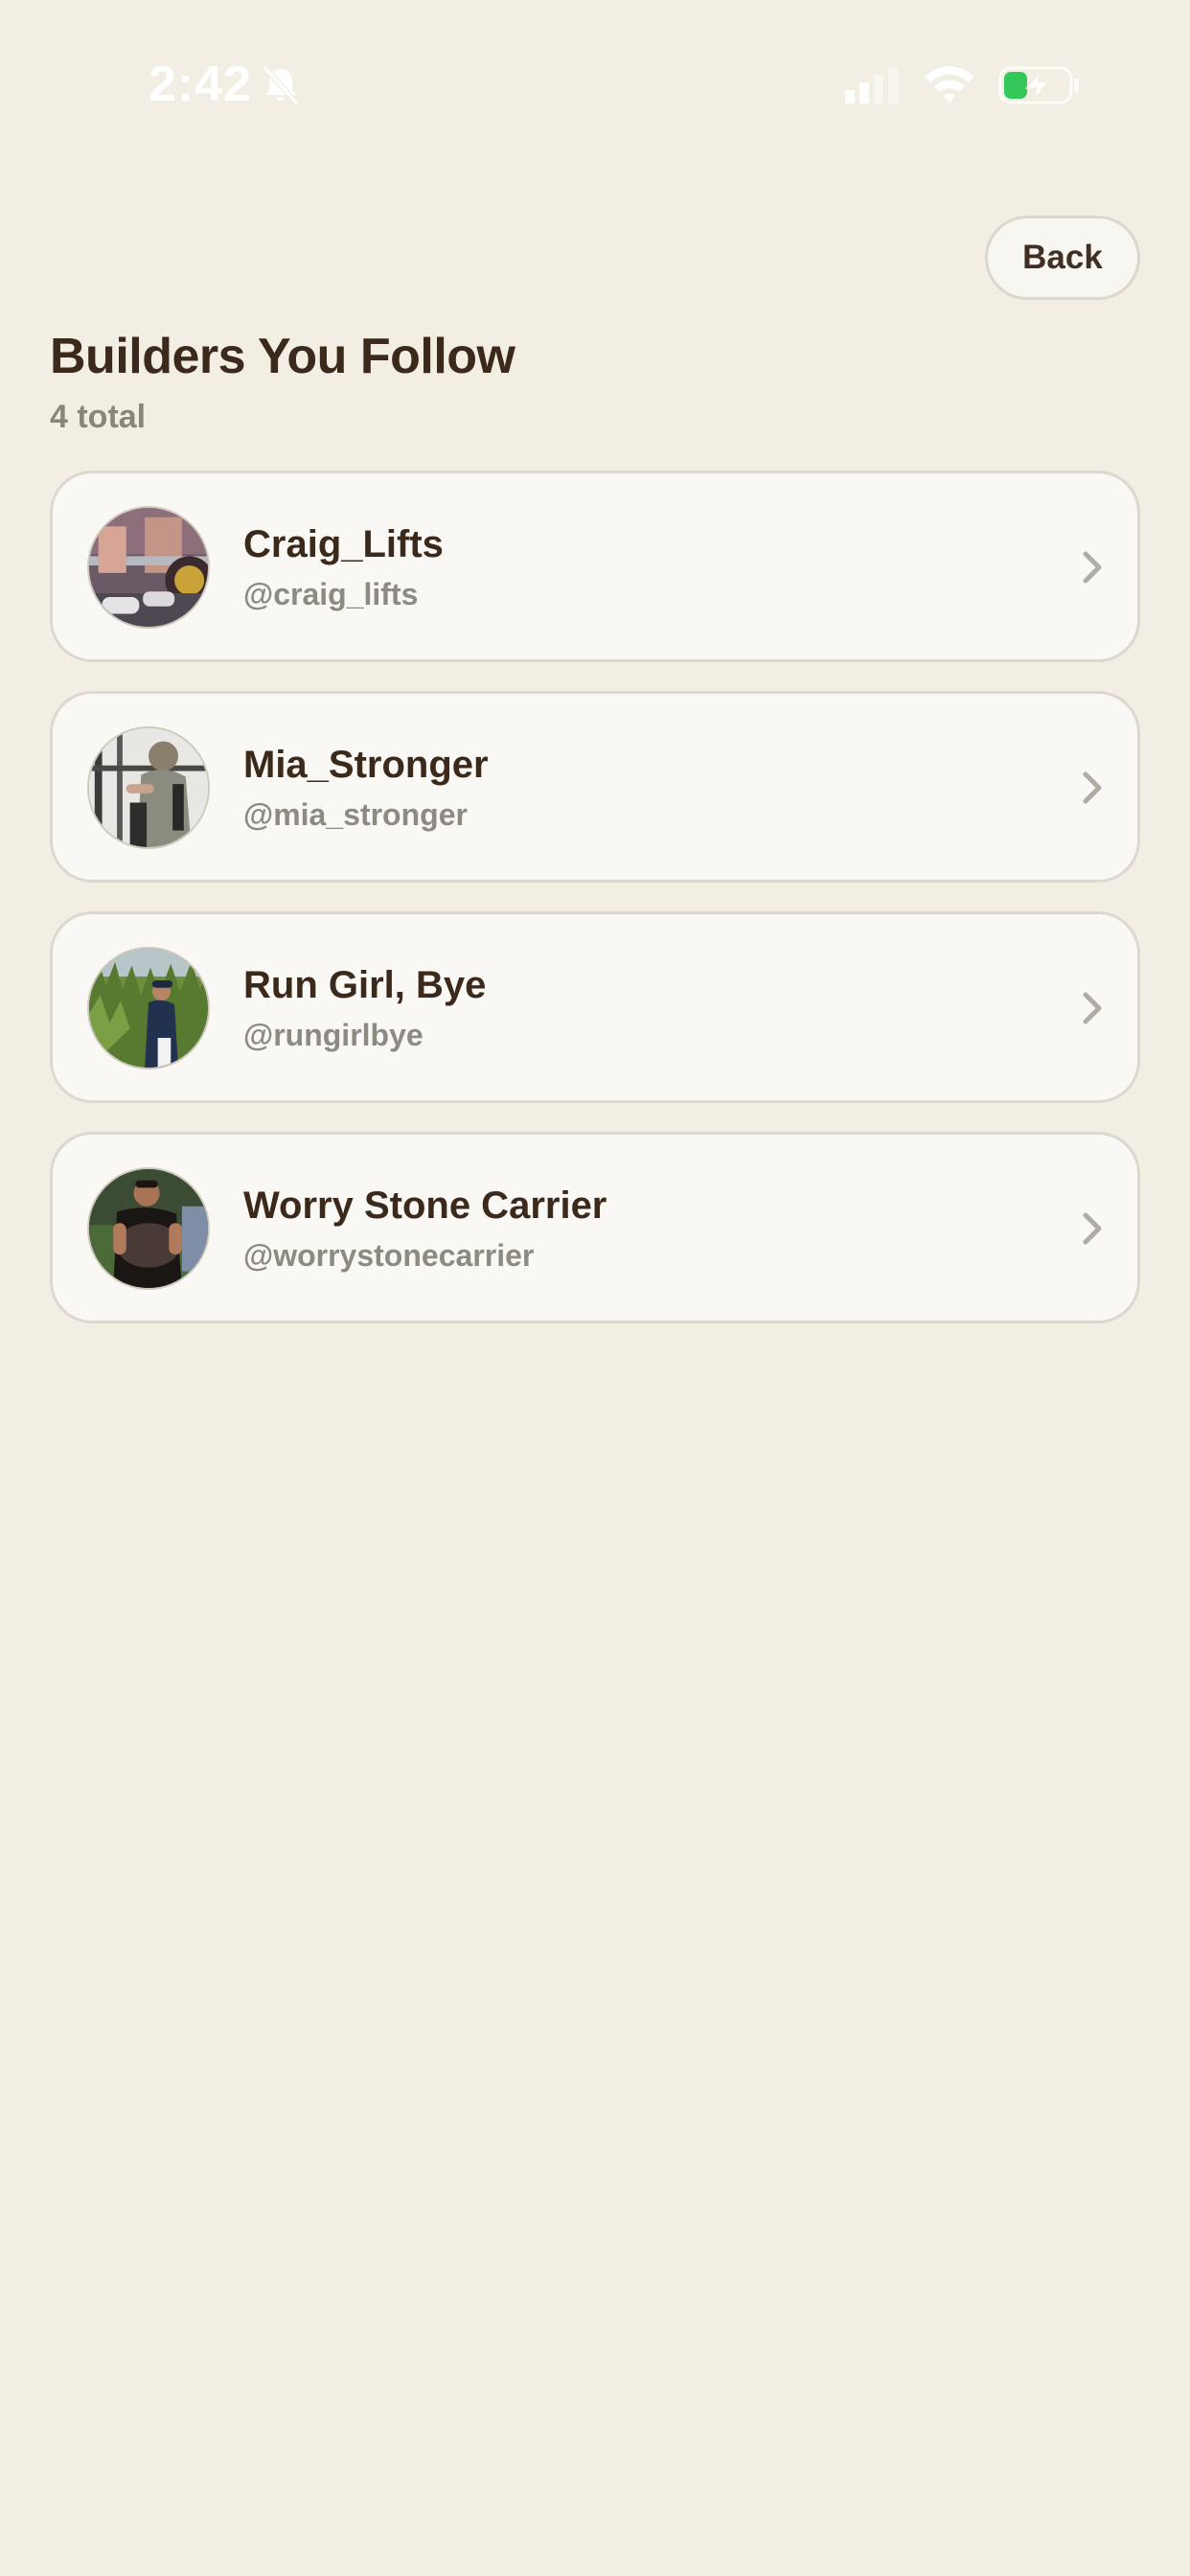  What do you see at coordinates (356, 814) in the screenshot?
I see `builder-handle: @mia_stronger` at bounding box center [356, 814].